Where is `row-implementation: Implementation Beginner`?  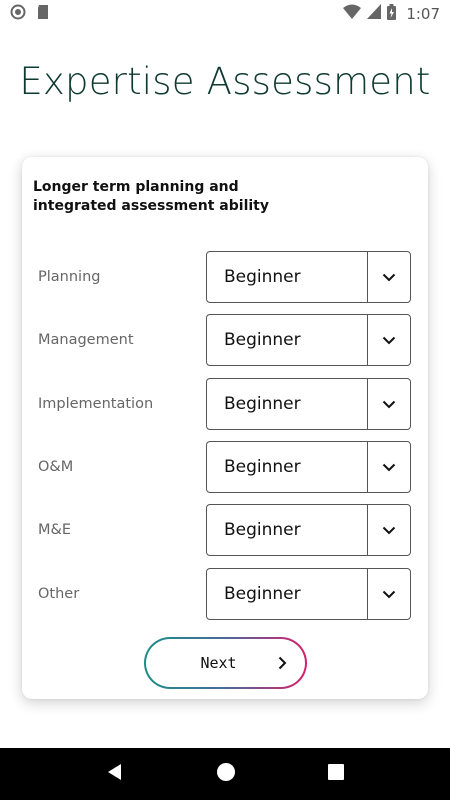
row-implementation: Implementation Beginner is located at coordinates (225, 404).